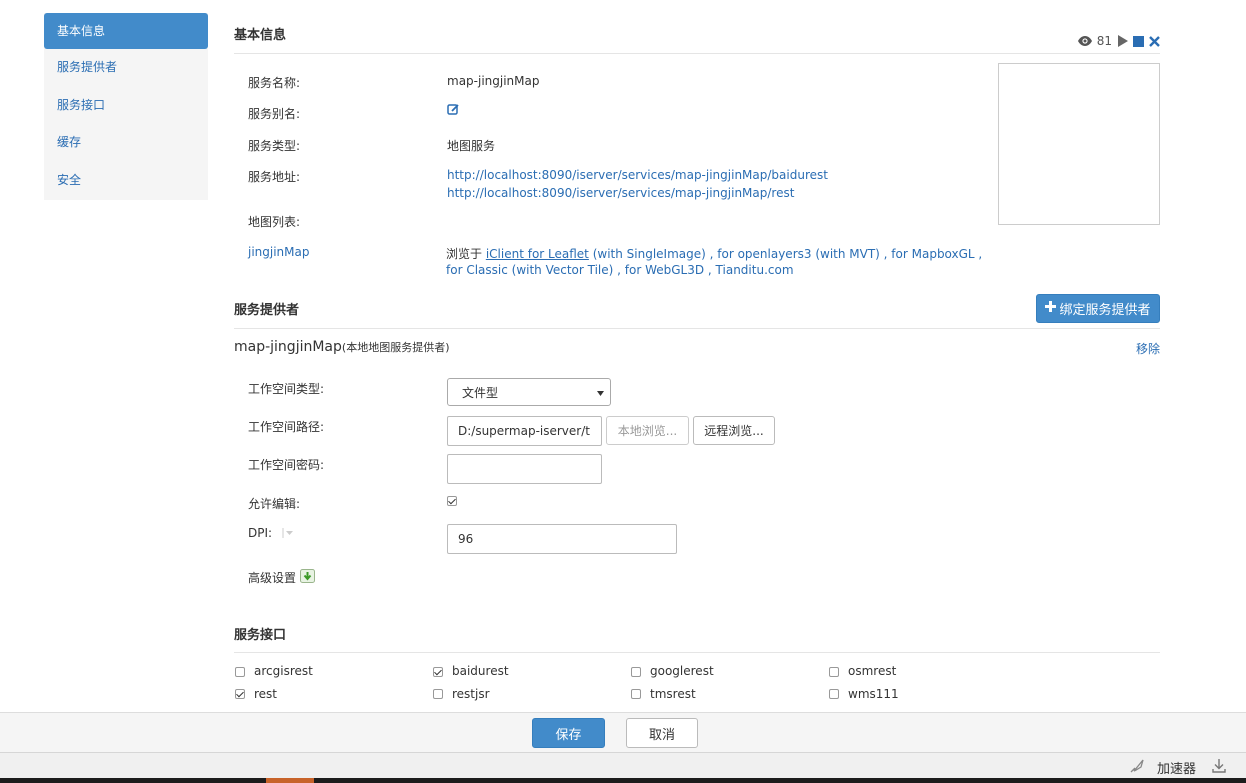 This screenshot has height=783, width=1246. I want to click on save-button: 保存, so click(568, 733).